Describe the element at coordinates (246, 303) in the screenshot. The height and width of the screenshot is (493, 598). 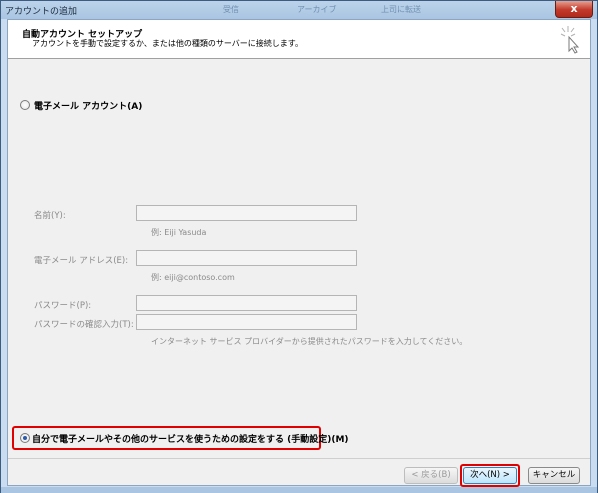
I see `password-input` at that location.